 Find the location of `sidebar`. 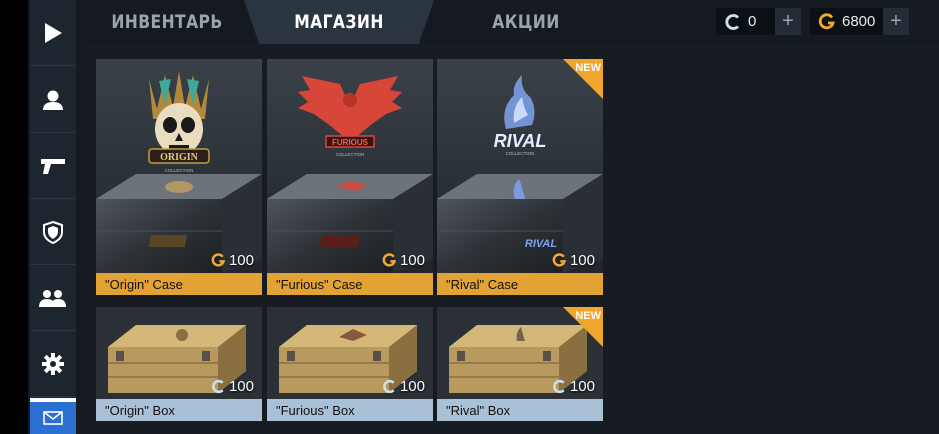

sidebar is located at coordinates (53, 217).